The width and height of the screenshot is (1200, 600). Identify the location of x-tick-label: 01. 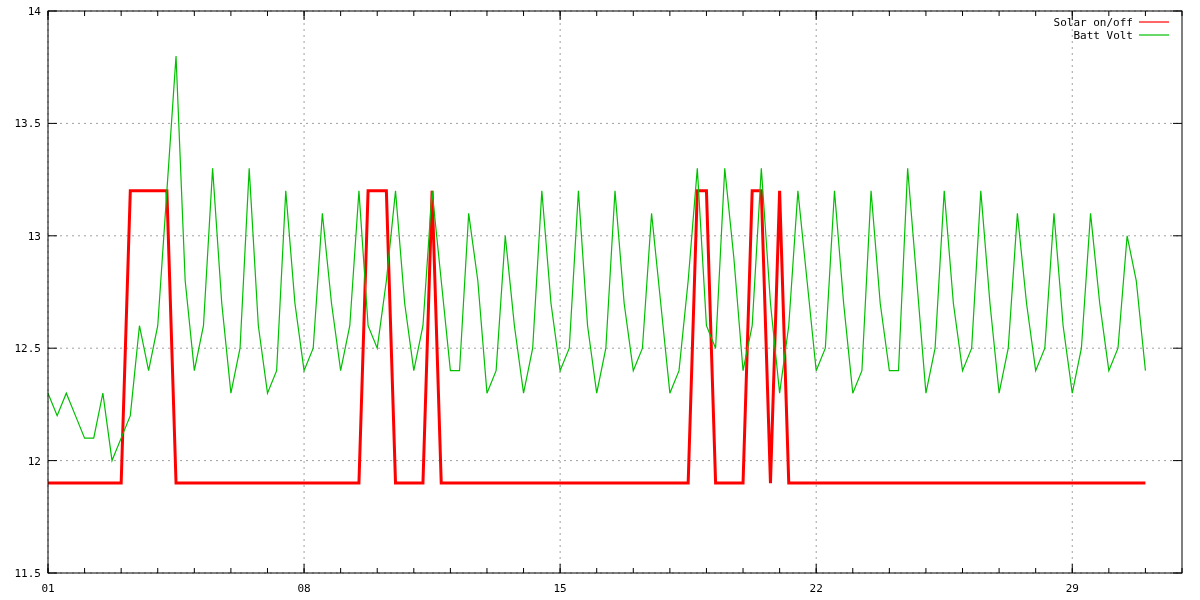
(48, 588).